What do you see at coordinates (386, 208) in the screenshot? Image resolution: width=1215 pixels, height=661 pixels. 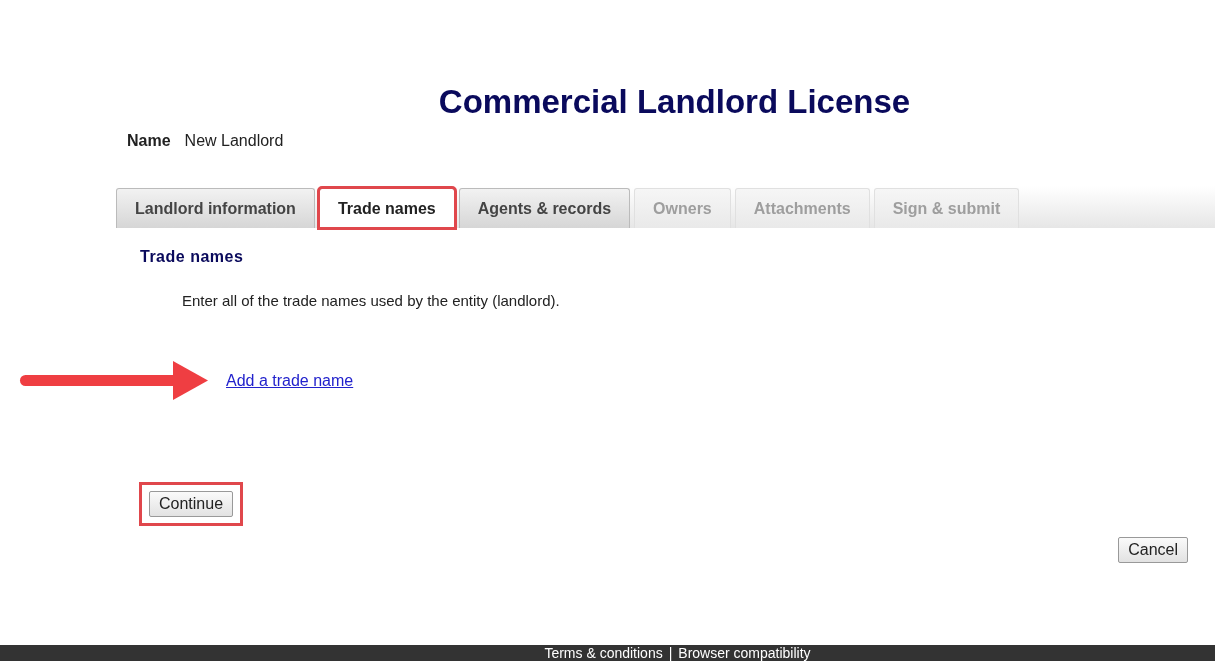 I see `tab: Trade names` at bounding box center [386, 208].